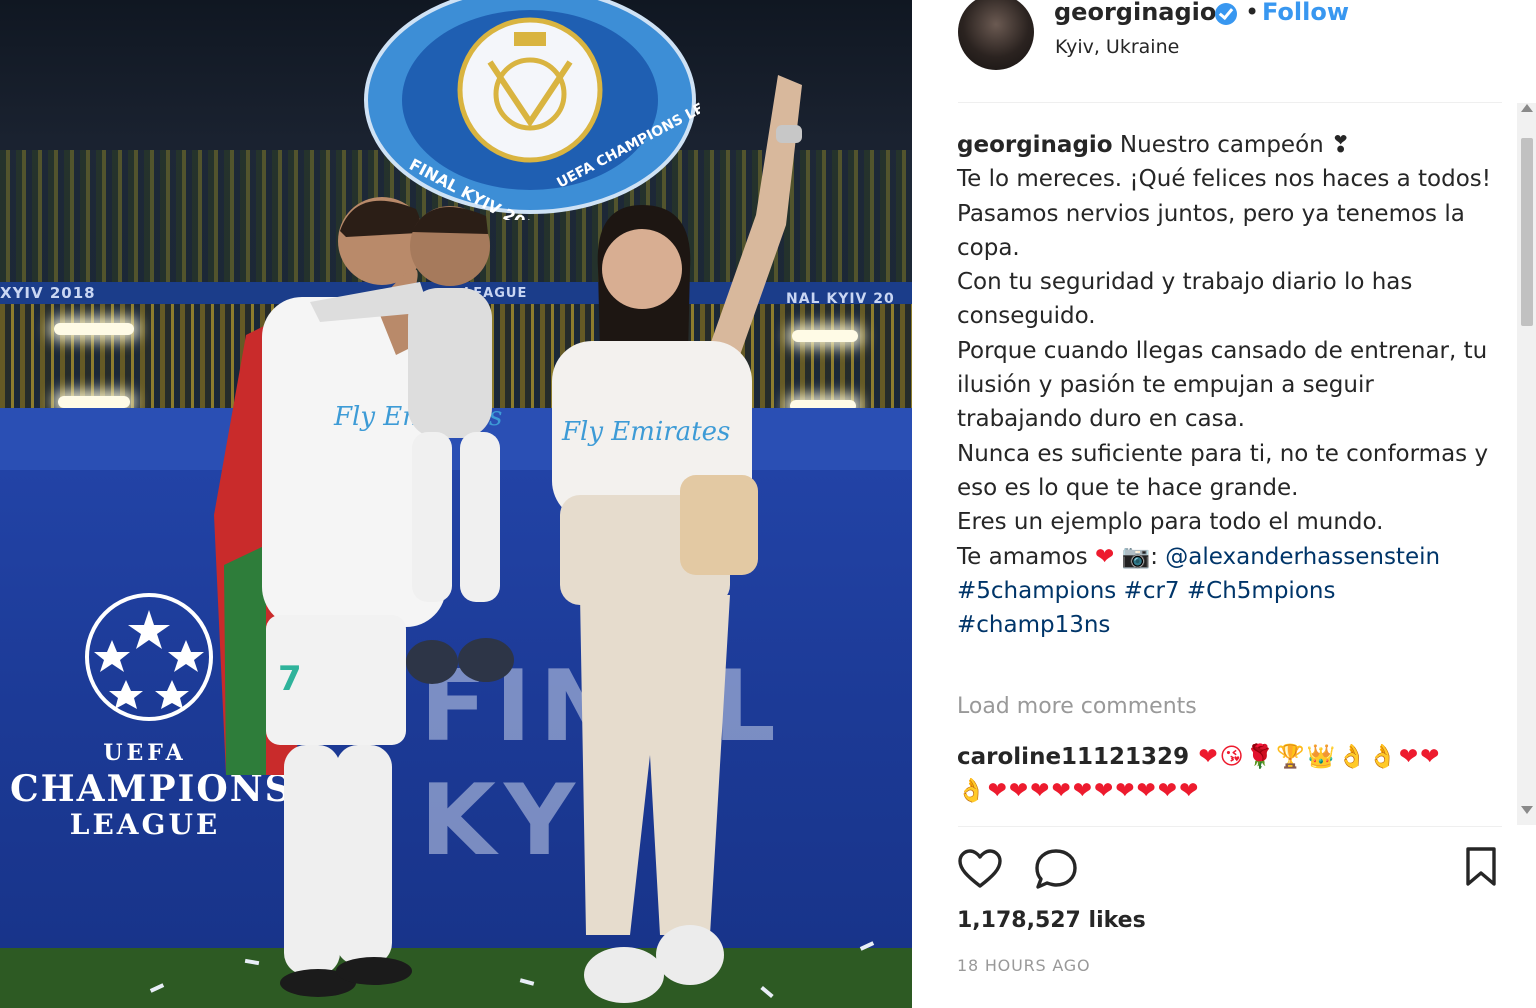 This screenshot has height=1008, width=1536. I want to click on ucl-starball-icon, so click(149, 657).